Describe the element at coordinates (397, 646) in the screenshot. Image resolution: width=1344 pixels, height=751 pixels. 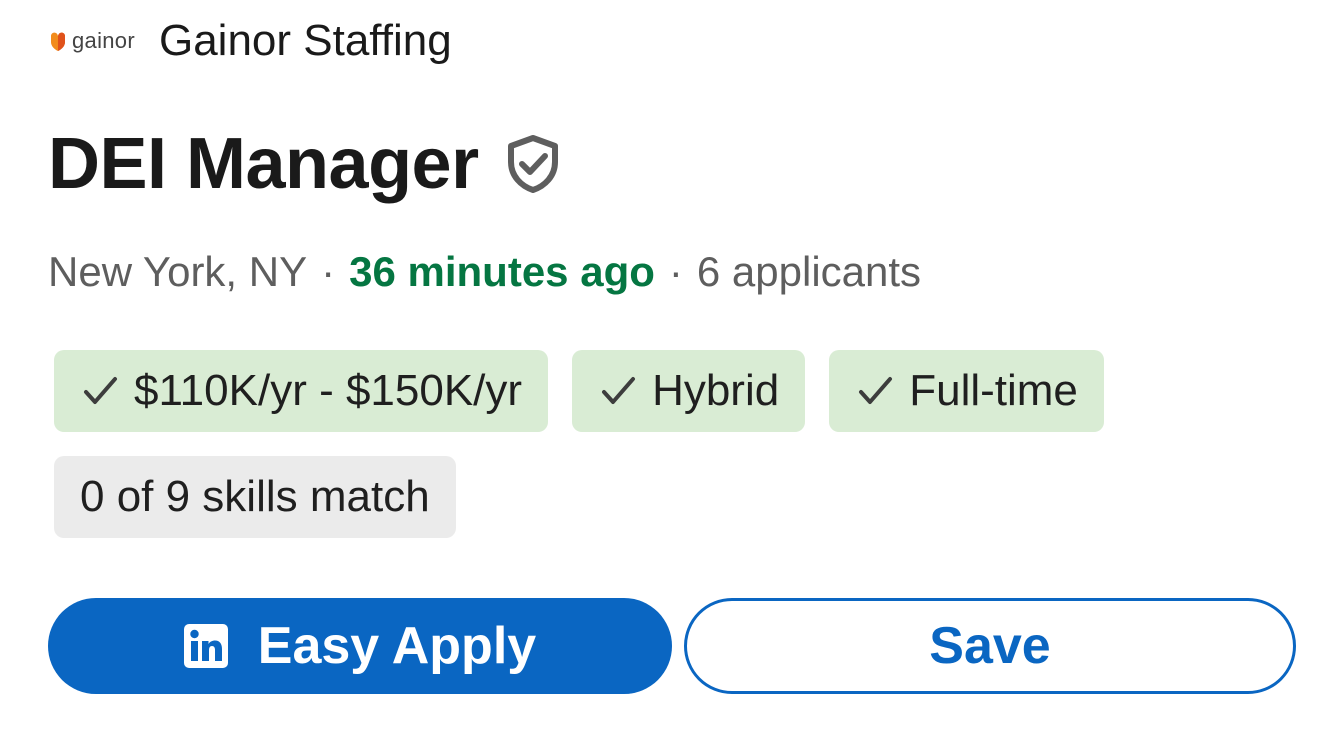
I see `easy-apply-label: Easy Apply` at that location.